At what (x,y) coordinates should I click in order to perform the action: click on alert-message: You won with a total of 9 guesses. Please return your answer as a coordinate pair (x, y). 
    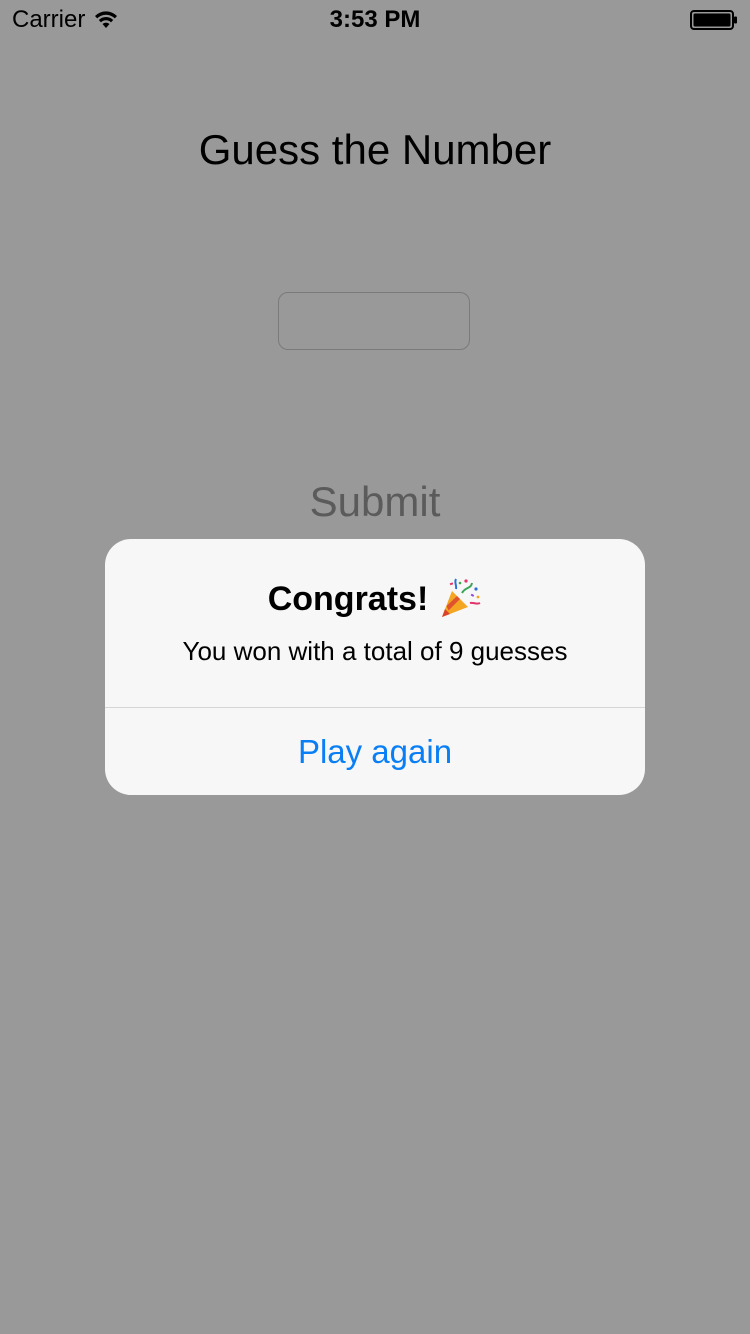
    Looking at the image, I should click on (375, 651).